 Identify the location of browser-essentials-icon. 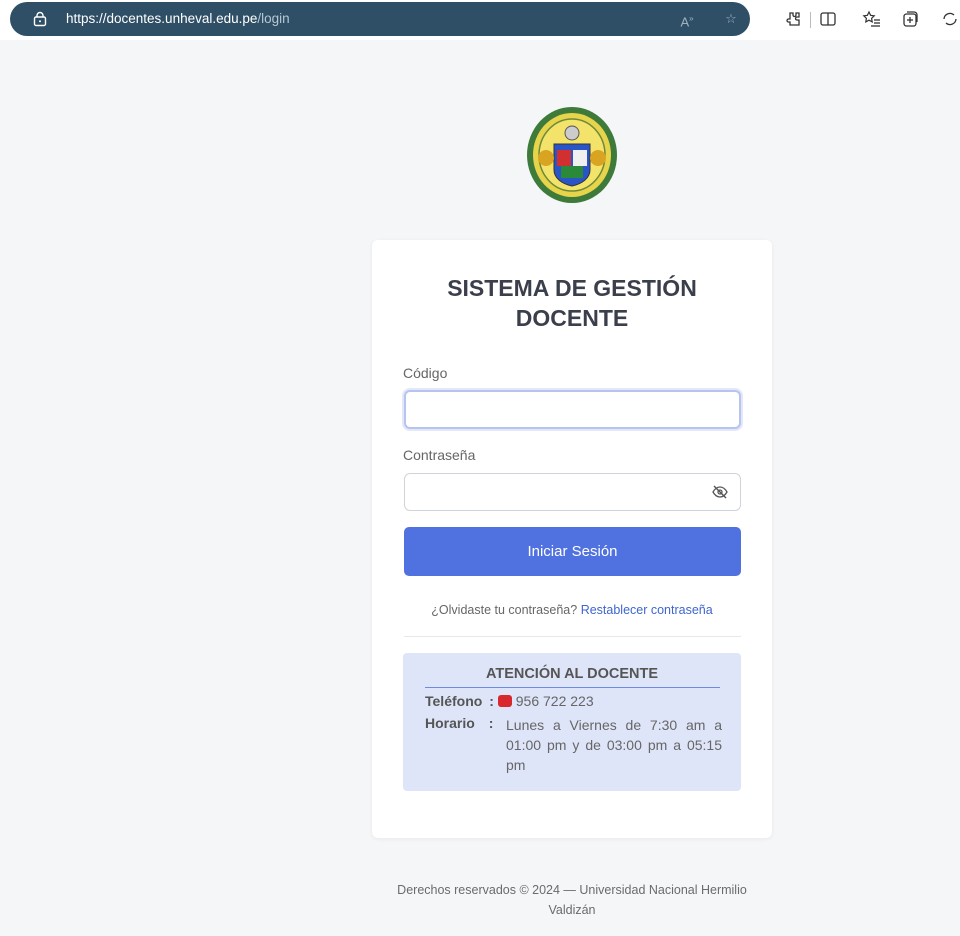
(950, 19).